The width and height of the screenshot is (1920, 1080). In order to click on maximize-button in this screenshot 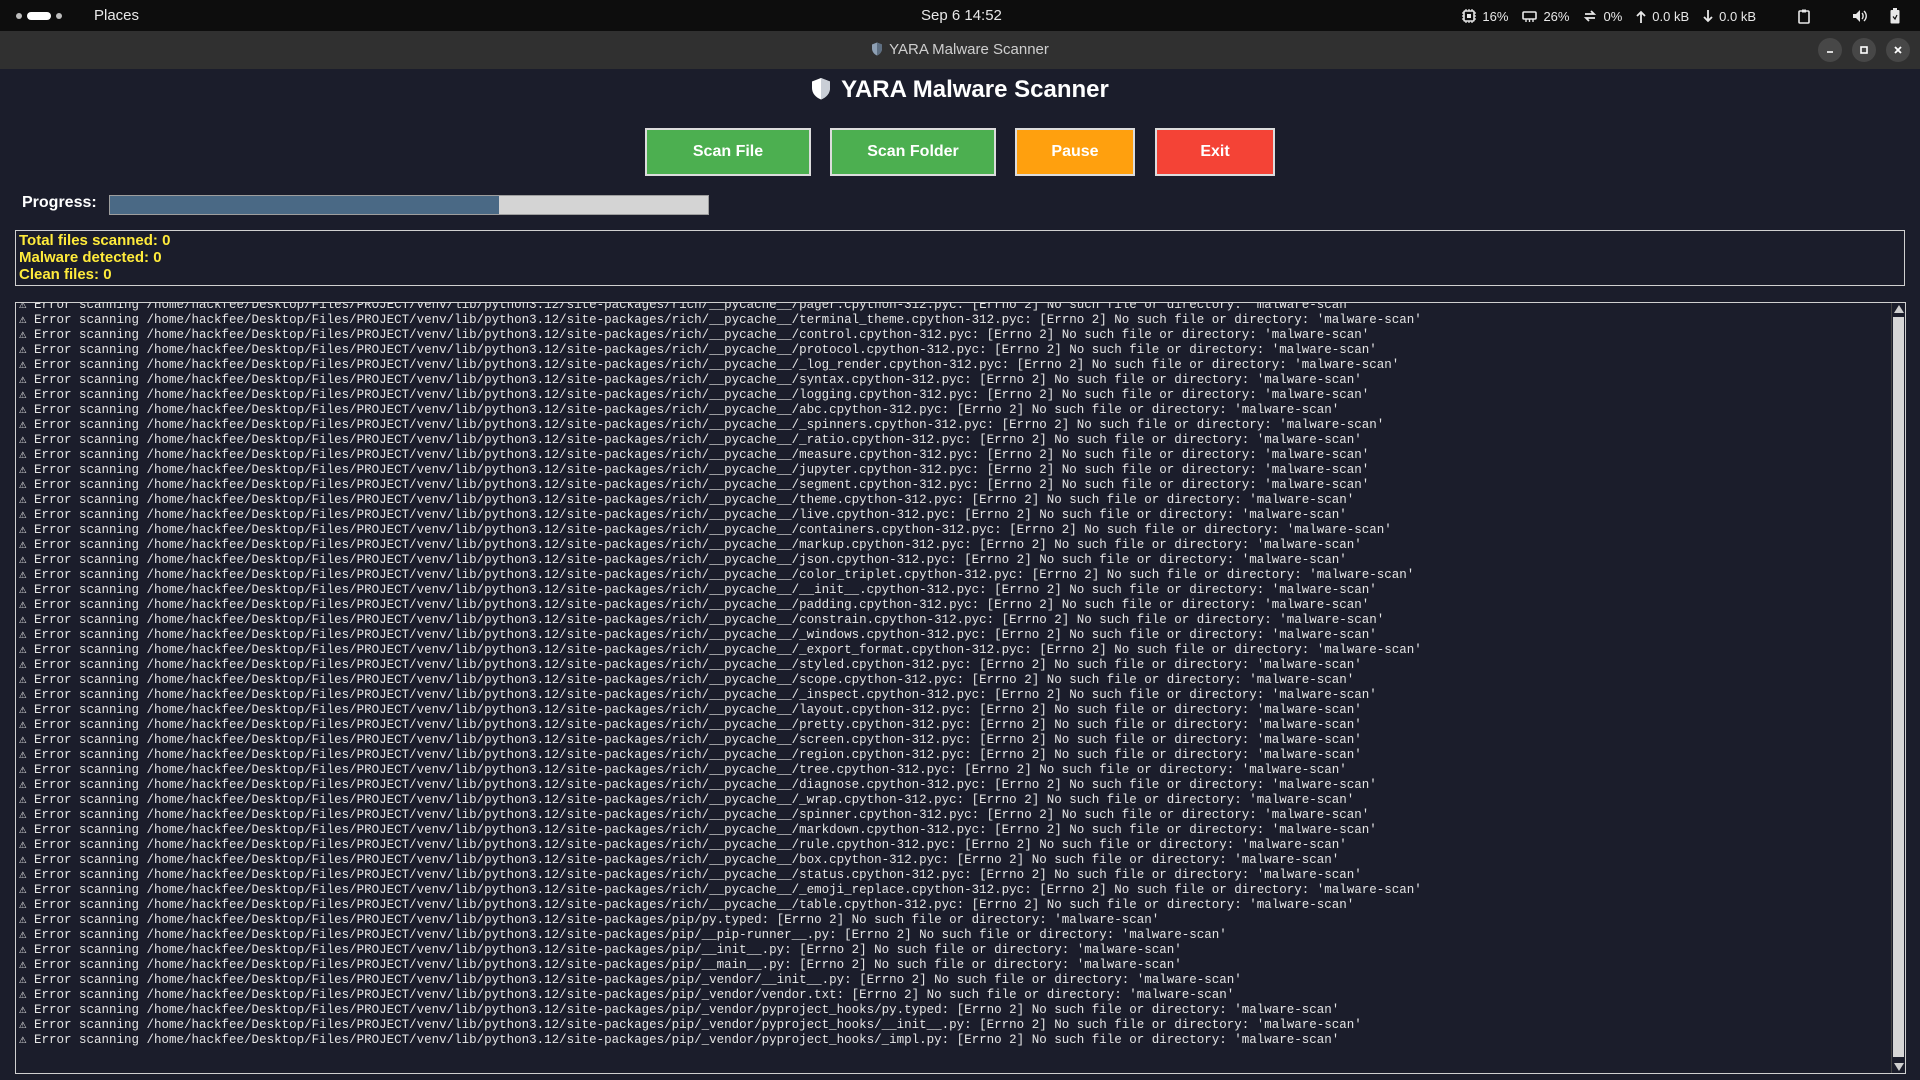, I will do `click(1864, 50)`.